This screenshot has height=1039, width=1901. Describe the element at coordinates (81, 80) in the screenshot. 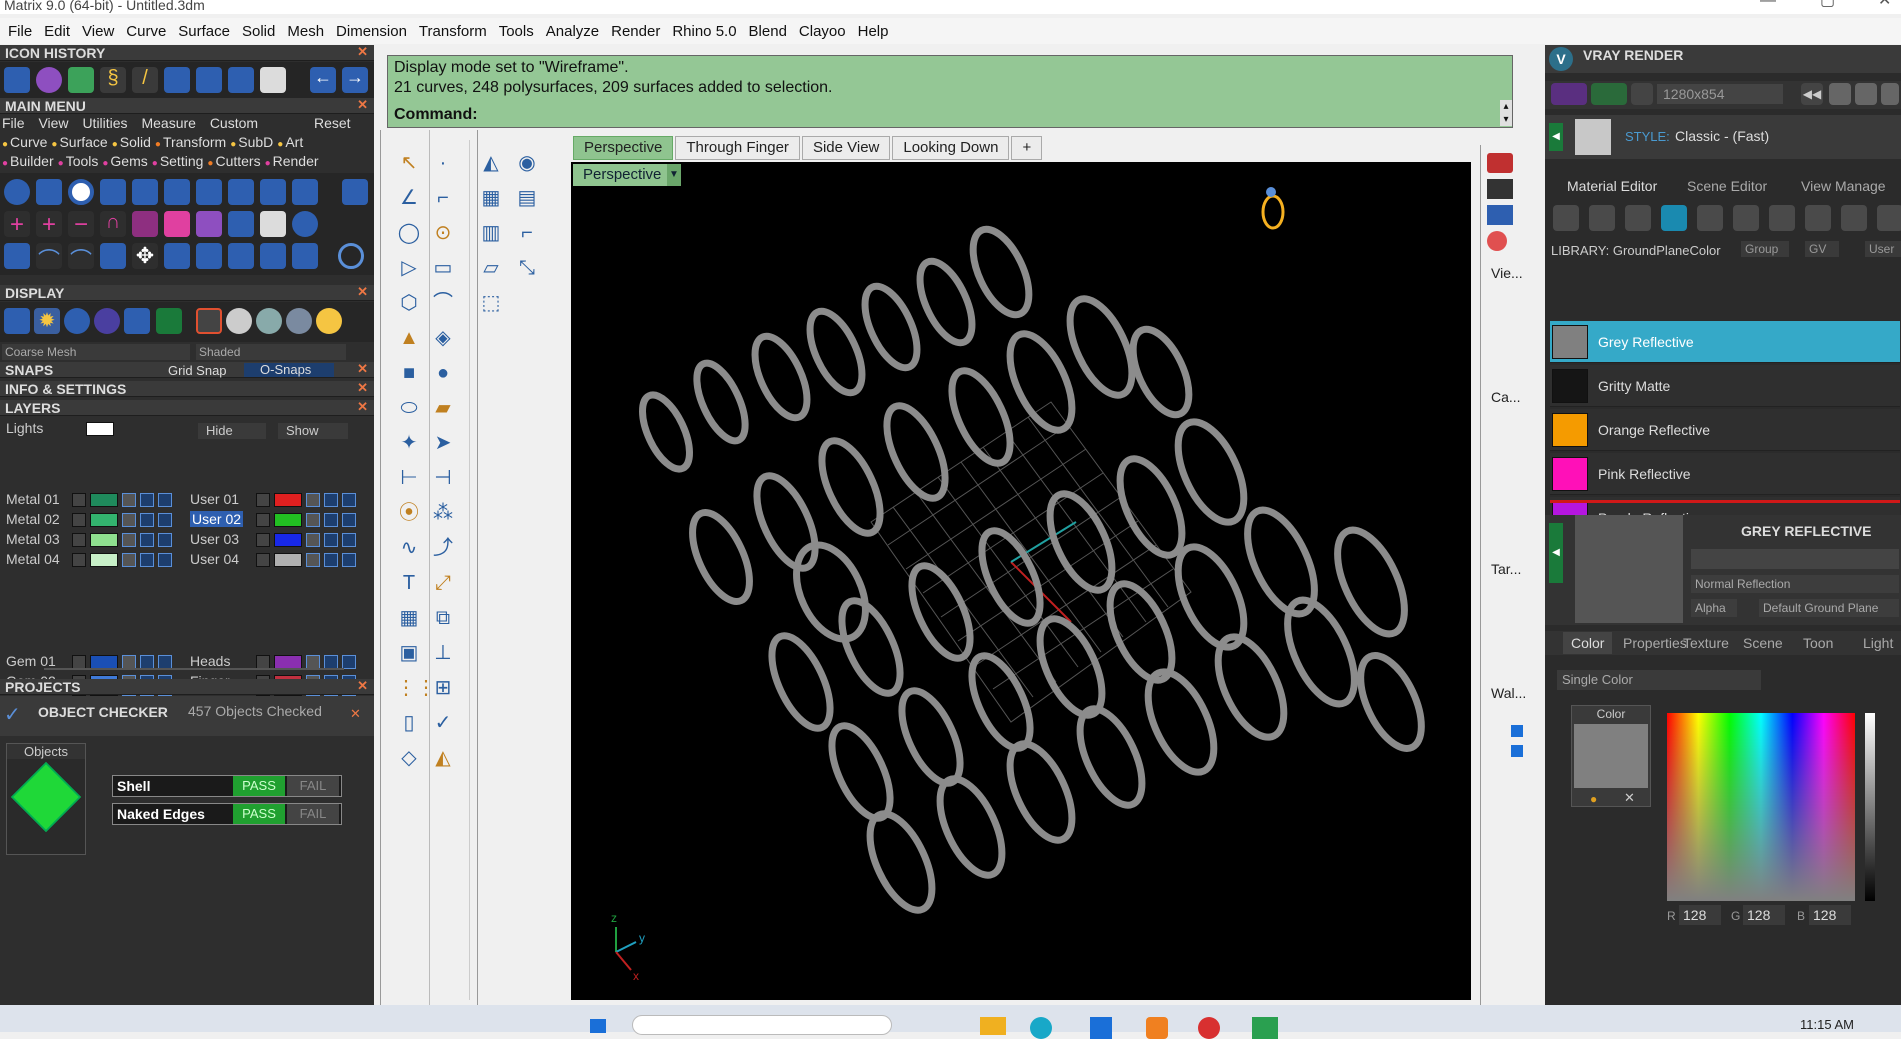

I see `gem-icon` at that location.